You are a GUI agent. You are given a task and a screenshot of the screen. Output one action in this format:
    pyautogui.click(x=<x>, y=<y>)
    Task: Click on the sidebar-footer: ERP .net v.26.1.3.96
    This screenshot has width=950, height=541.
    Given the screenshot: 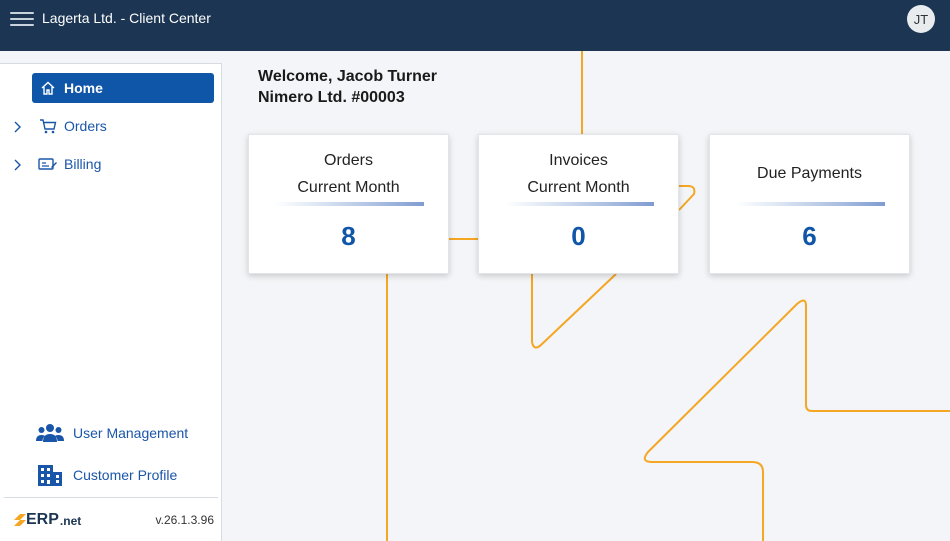 What is the action you would take?
    pyautogui.click(x=111, y=519)
    